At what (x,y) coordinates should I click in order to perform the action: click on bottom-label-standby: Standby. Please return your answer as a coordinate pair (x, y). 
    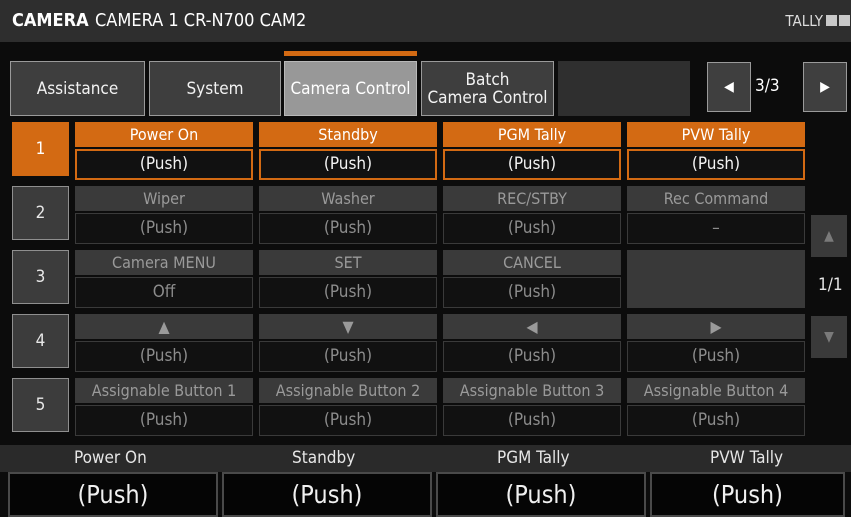
    Looking at the image, I should click on (324, 458).